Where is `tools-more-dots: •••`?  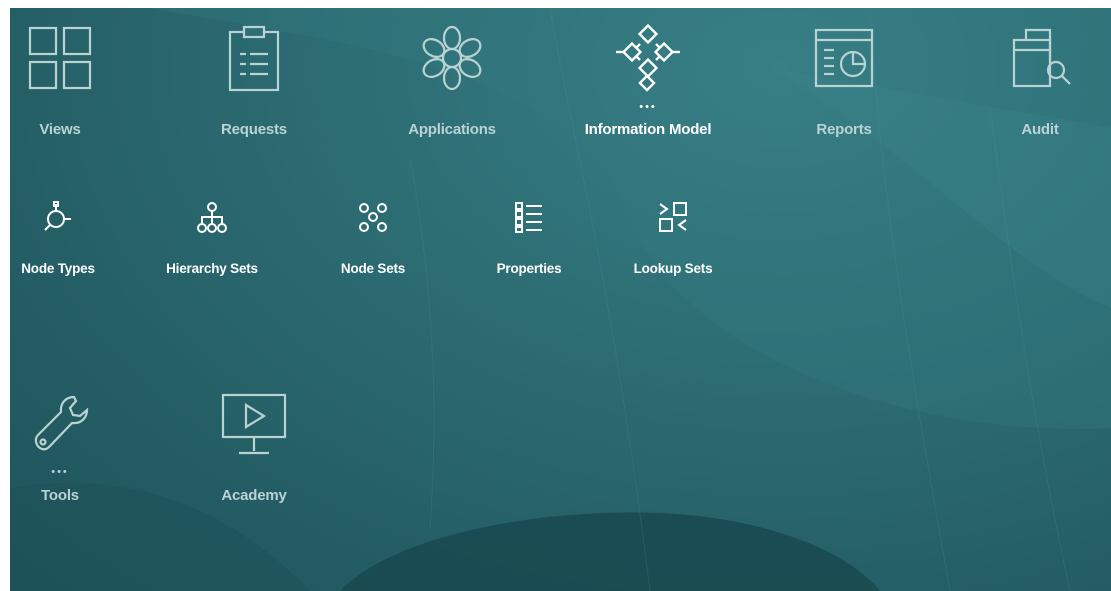
tools-more-dots: ••• is located at coordinates (60, 472).